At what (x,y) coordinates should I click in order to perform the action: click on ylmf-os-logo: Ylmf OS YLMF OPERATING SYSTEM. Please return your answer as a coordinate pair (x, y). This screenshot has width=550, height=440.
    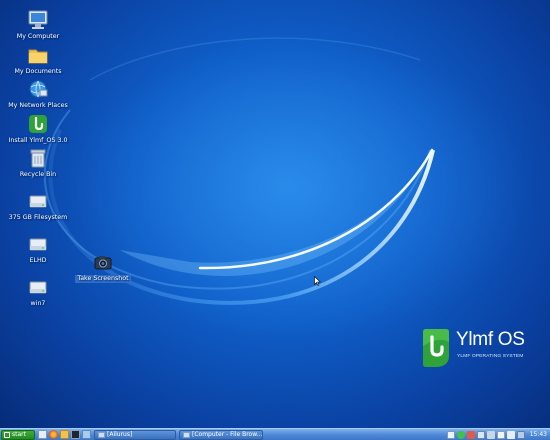
    Looking at the image, I should click on (479, 349).